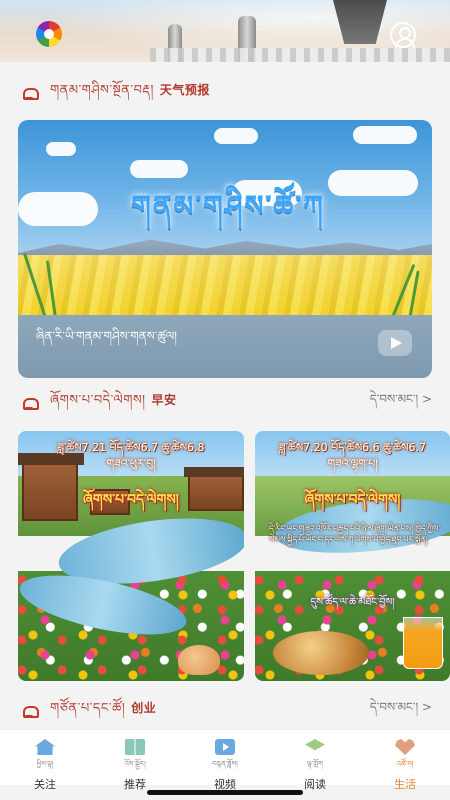 The width and height of the screenshot is (450, 800). Describe the element at coordinates (315, 760) in the screenshot. I see `nav-read: ལྟ་ཀློག 阅读` at that location.